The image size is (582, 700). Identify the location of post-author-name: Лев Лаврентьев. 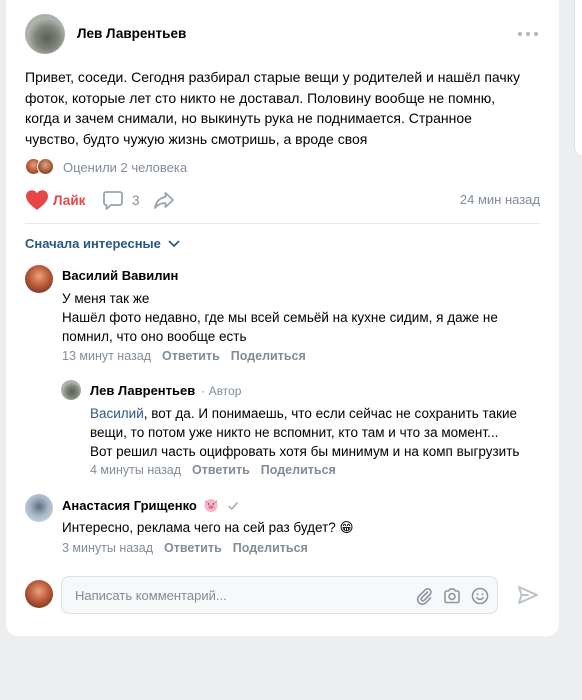
(131, 33).